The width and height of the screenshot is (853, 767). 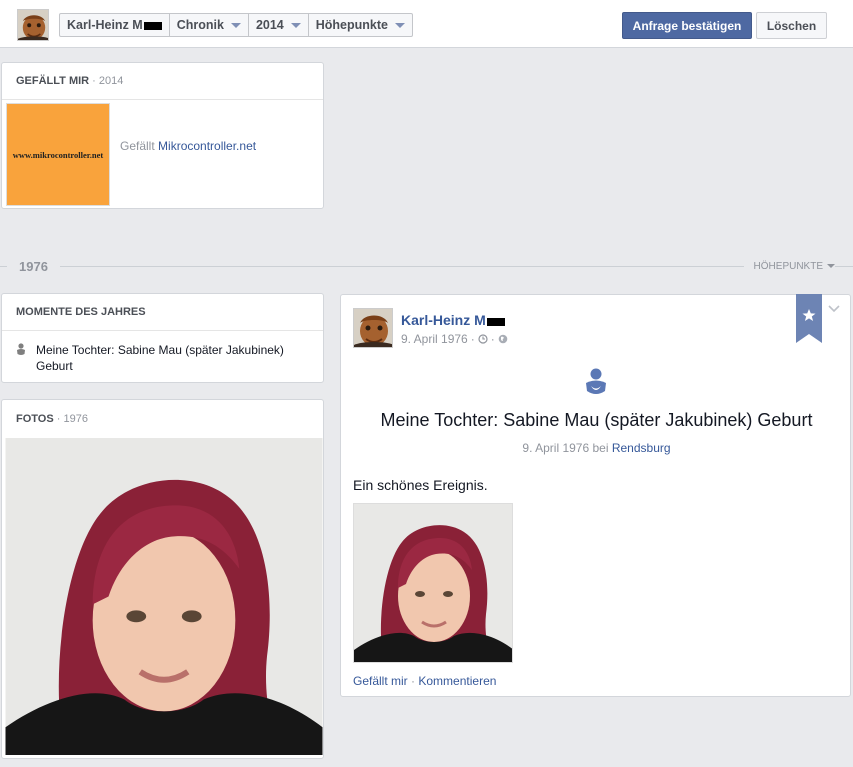 I want to click on avatar-image, so click(x=33, y=25).